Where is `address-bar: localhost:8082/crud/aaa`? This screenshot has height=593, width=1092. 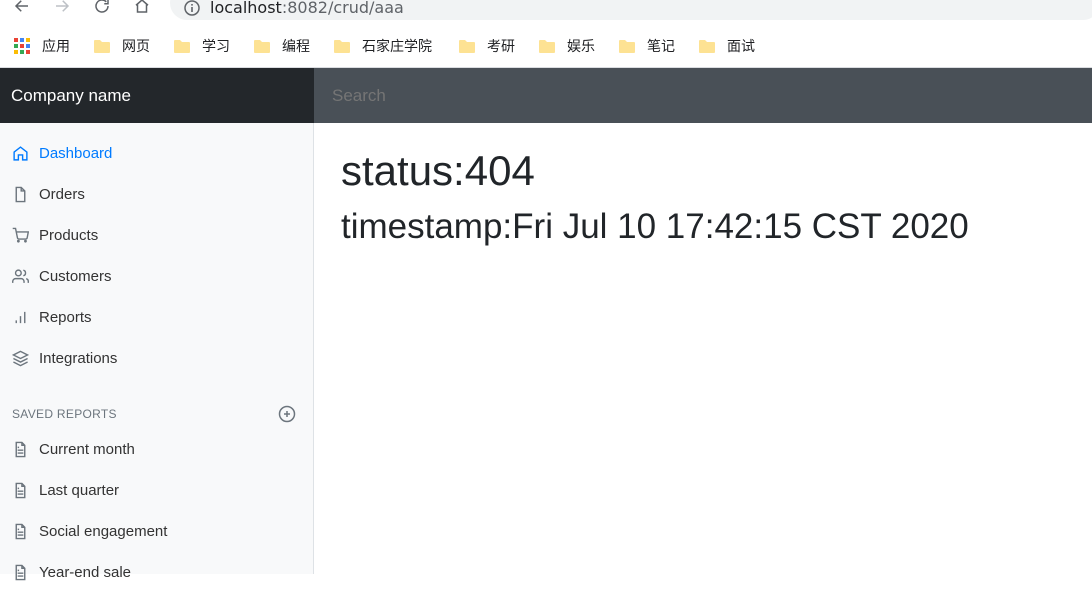
address-bar: localhost:8082/crud/aaa is located at coordinates (631, 10).